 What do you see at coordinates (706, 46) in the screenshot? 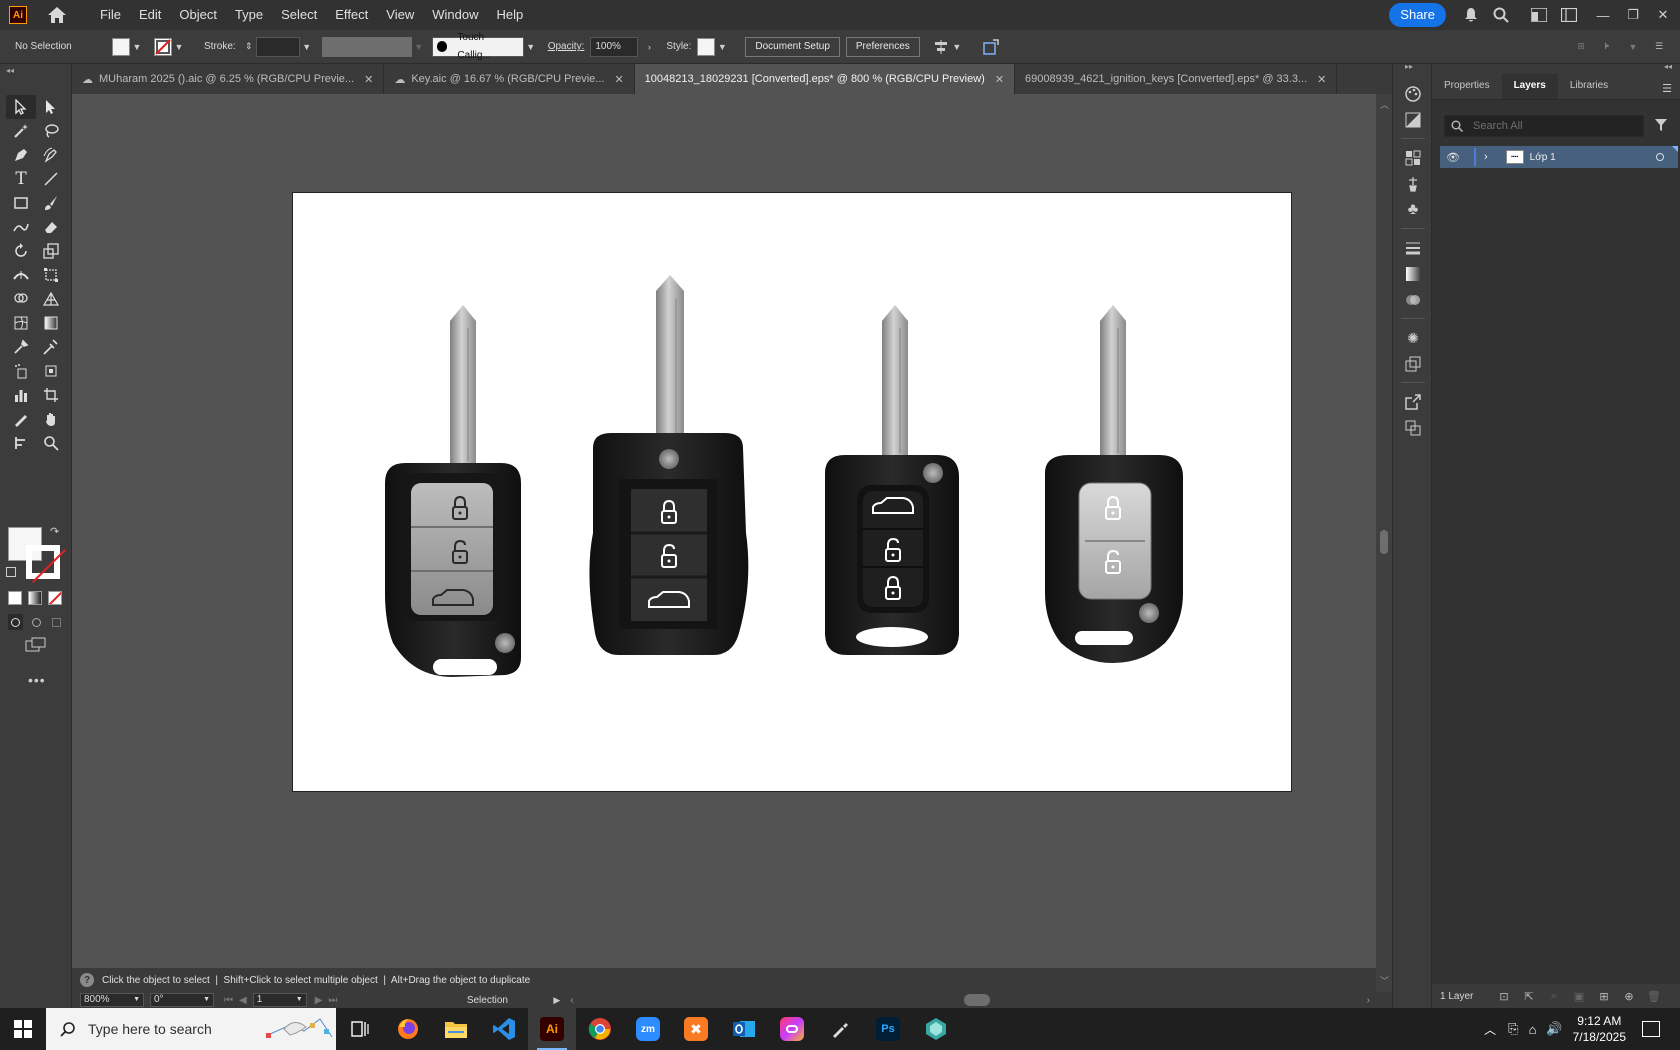
I see `graphic-style-swatch` at bounding box center [706, 46].